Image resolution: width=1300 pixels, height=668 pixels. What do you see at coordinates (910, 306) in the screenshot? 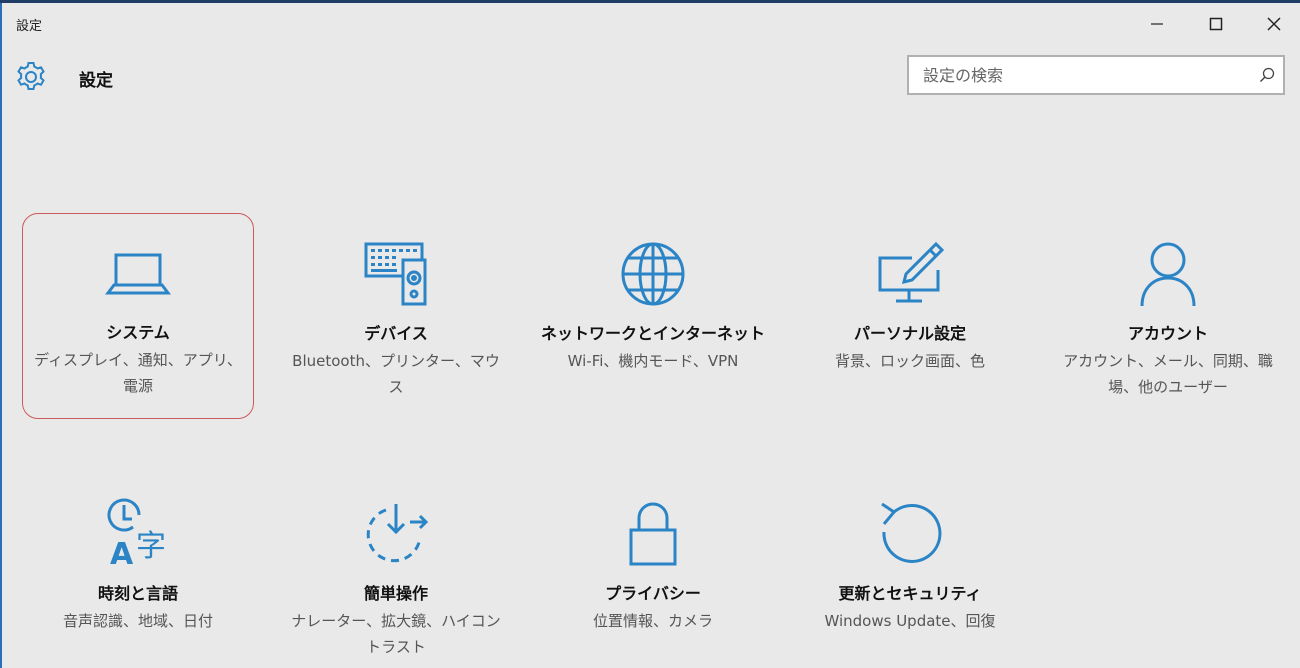
I see `tile-personalization: パーソナル設定 背景、ロック画面、色` at bounding box center [910, 306].